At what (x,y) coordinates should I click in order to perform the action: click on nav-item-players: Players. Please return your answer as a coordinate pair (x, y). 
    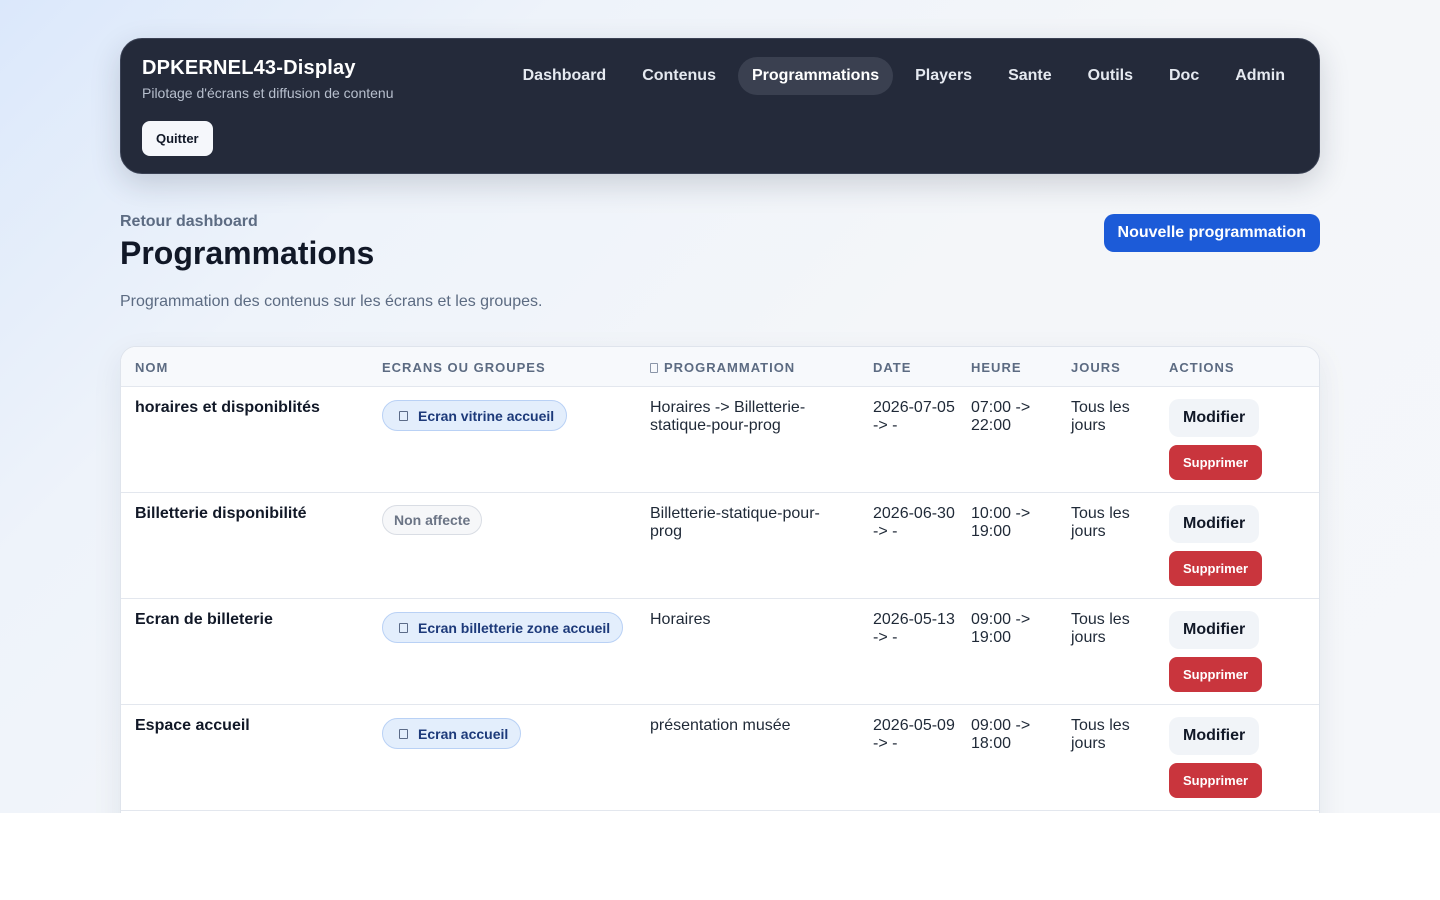
    Looking at the image, I should click on (943, 76).